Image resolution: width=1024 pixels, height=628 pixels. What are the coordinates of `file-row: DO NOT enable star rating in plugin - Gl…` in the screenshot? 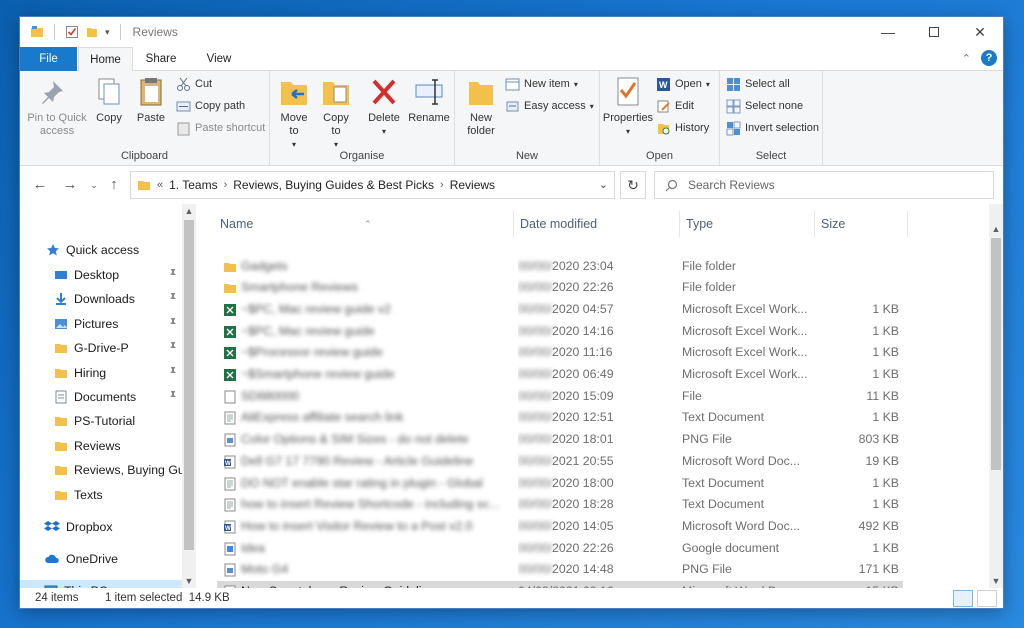 It's located at (560, 484).